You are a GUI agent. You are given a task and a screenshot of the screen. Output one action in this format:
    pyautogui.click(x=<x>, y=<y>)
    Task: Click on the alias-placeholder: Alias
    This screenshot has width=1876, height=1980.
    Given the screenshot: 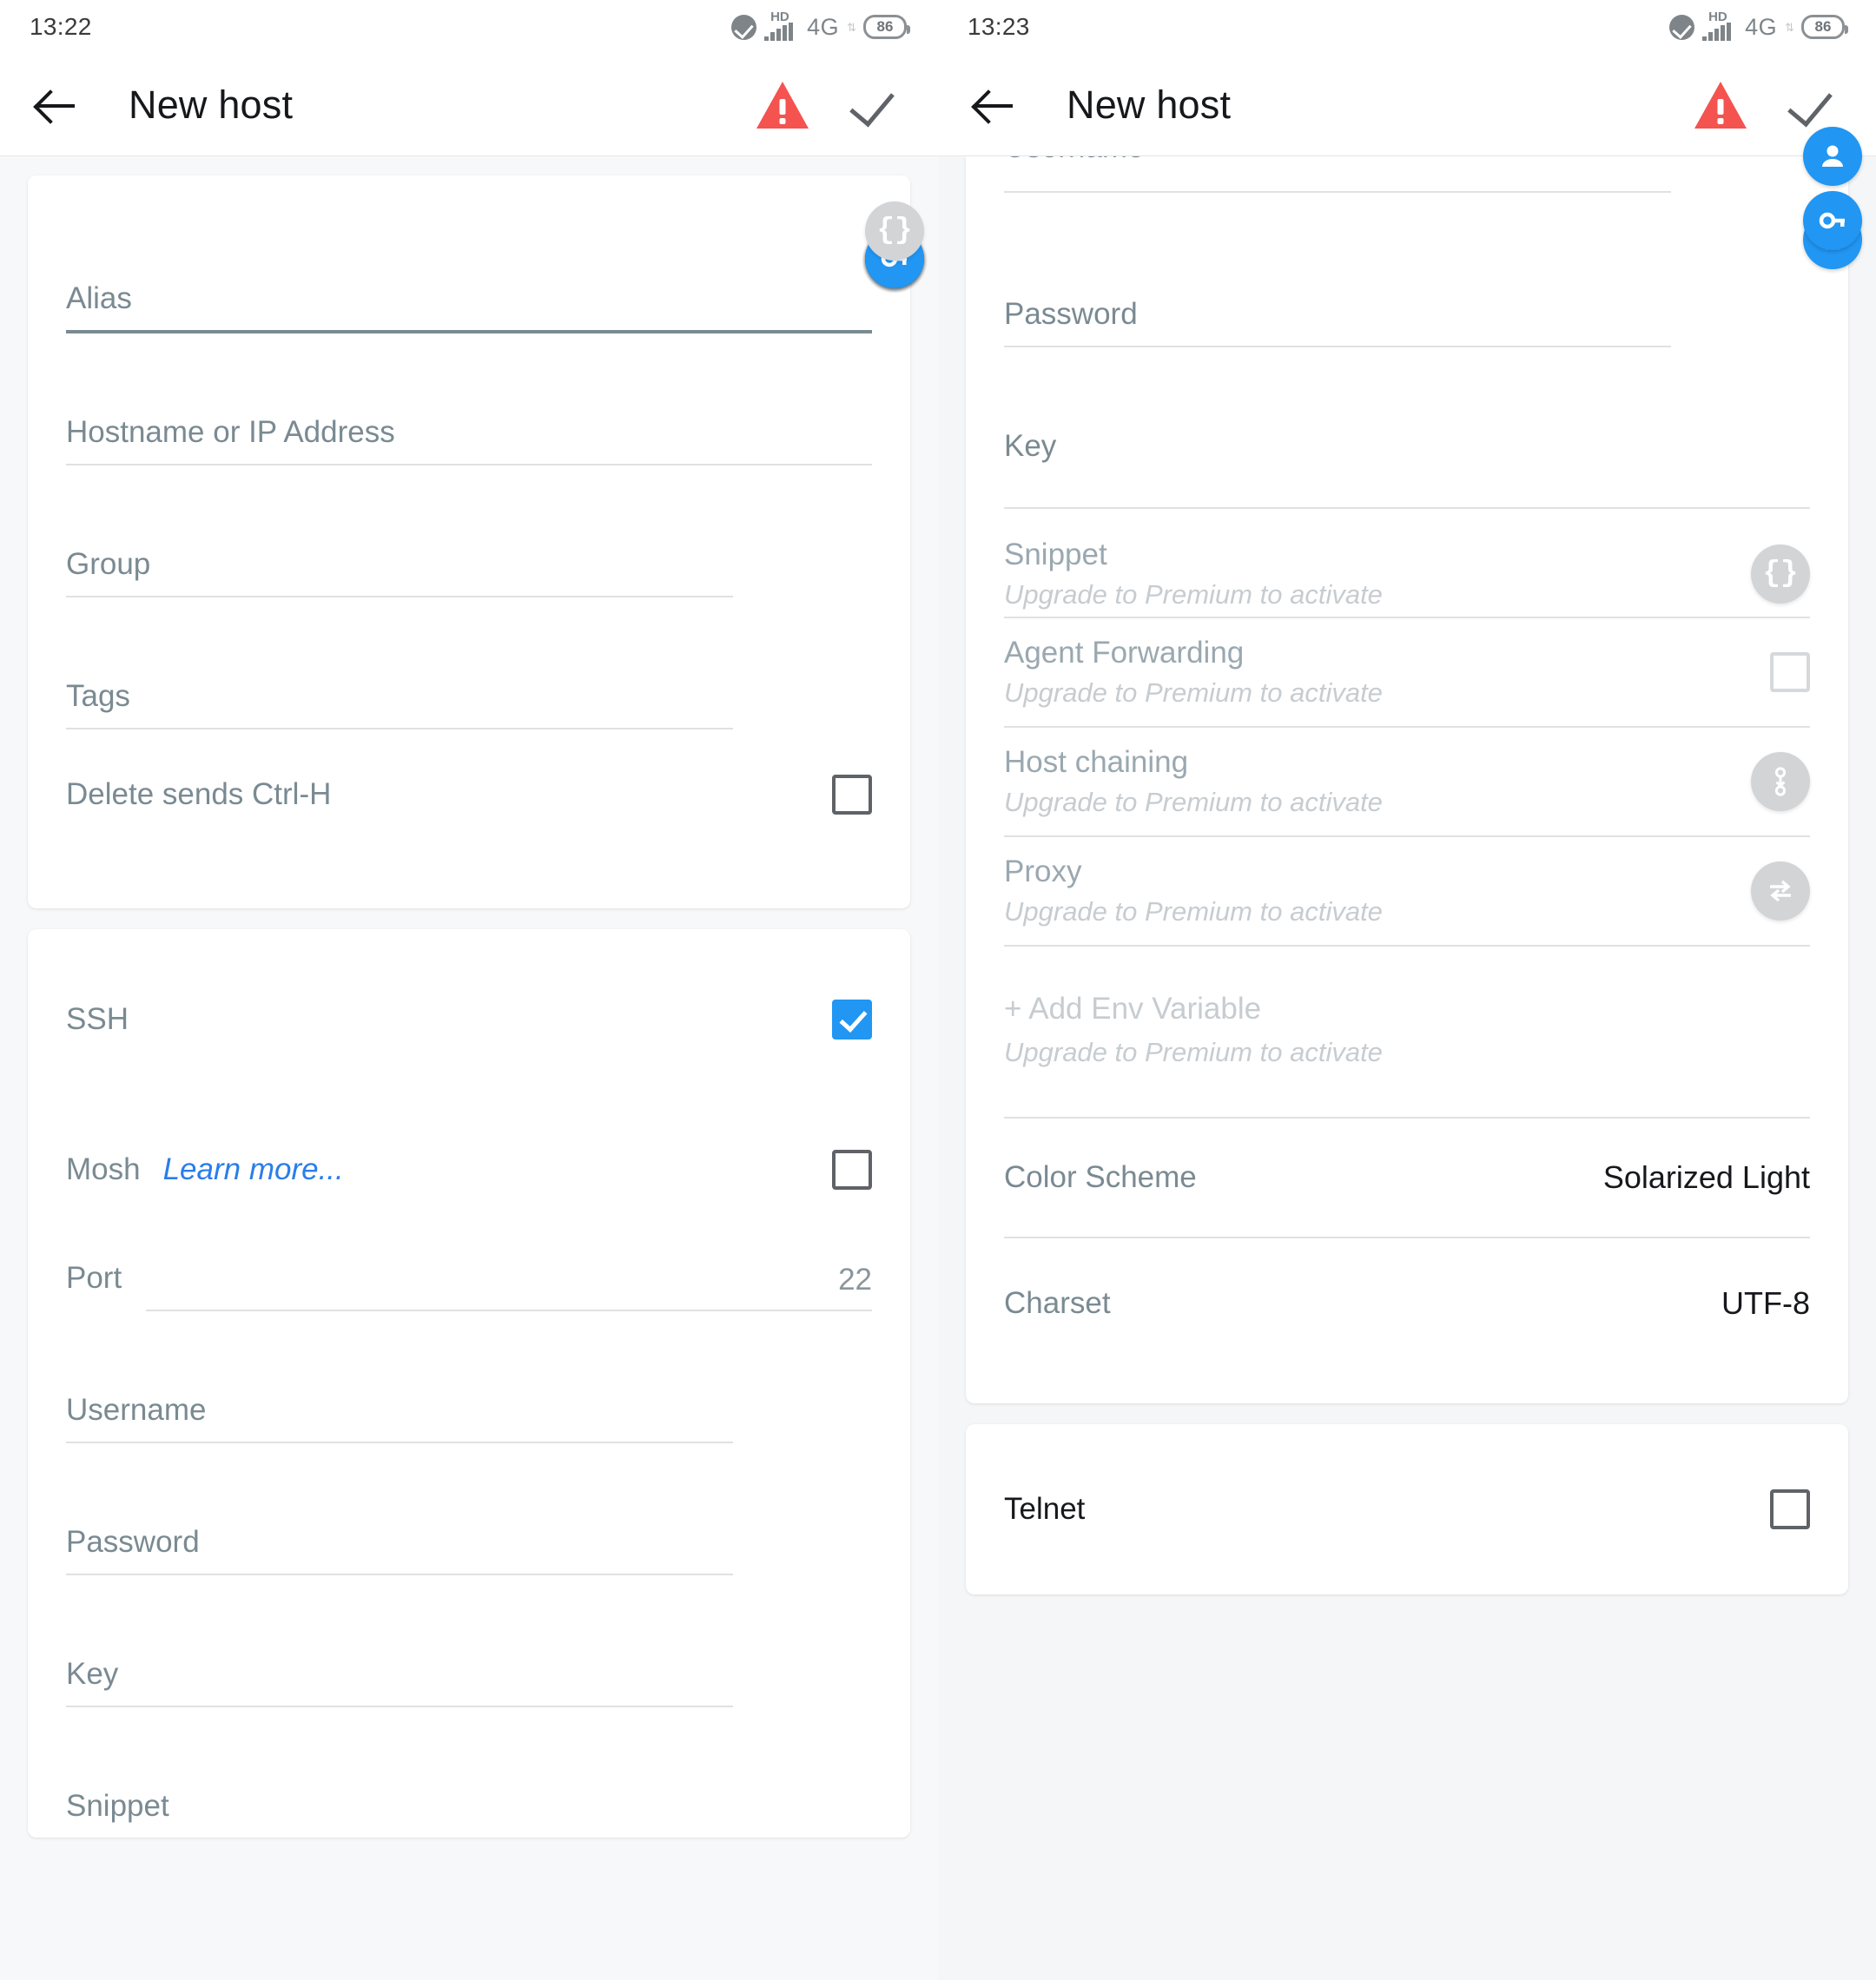 What is the action you would take?
    pyautogui.click(x=99, y=298)
    